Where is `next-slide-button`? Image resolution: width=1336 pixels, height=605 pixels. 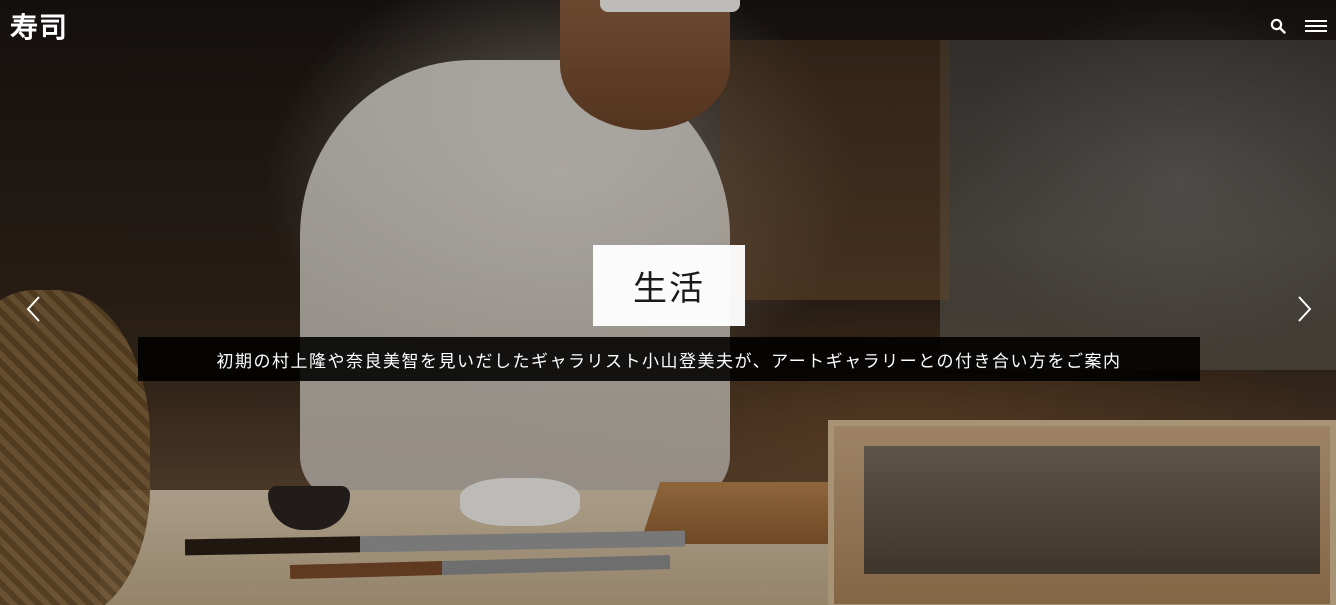
next-slide-button is located at coordinates (1305, 309).